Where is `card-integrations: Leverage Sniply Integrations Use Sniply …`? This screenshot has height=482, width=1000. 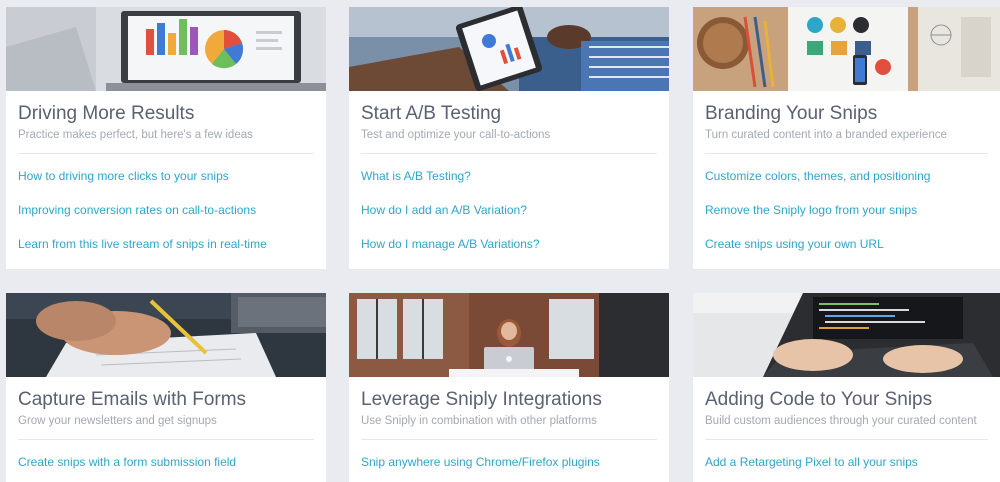
card-integrations: Leverage Sniply Integrations Use Sniply … is located at coordinates (509, 387).